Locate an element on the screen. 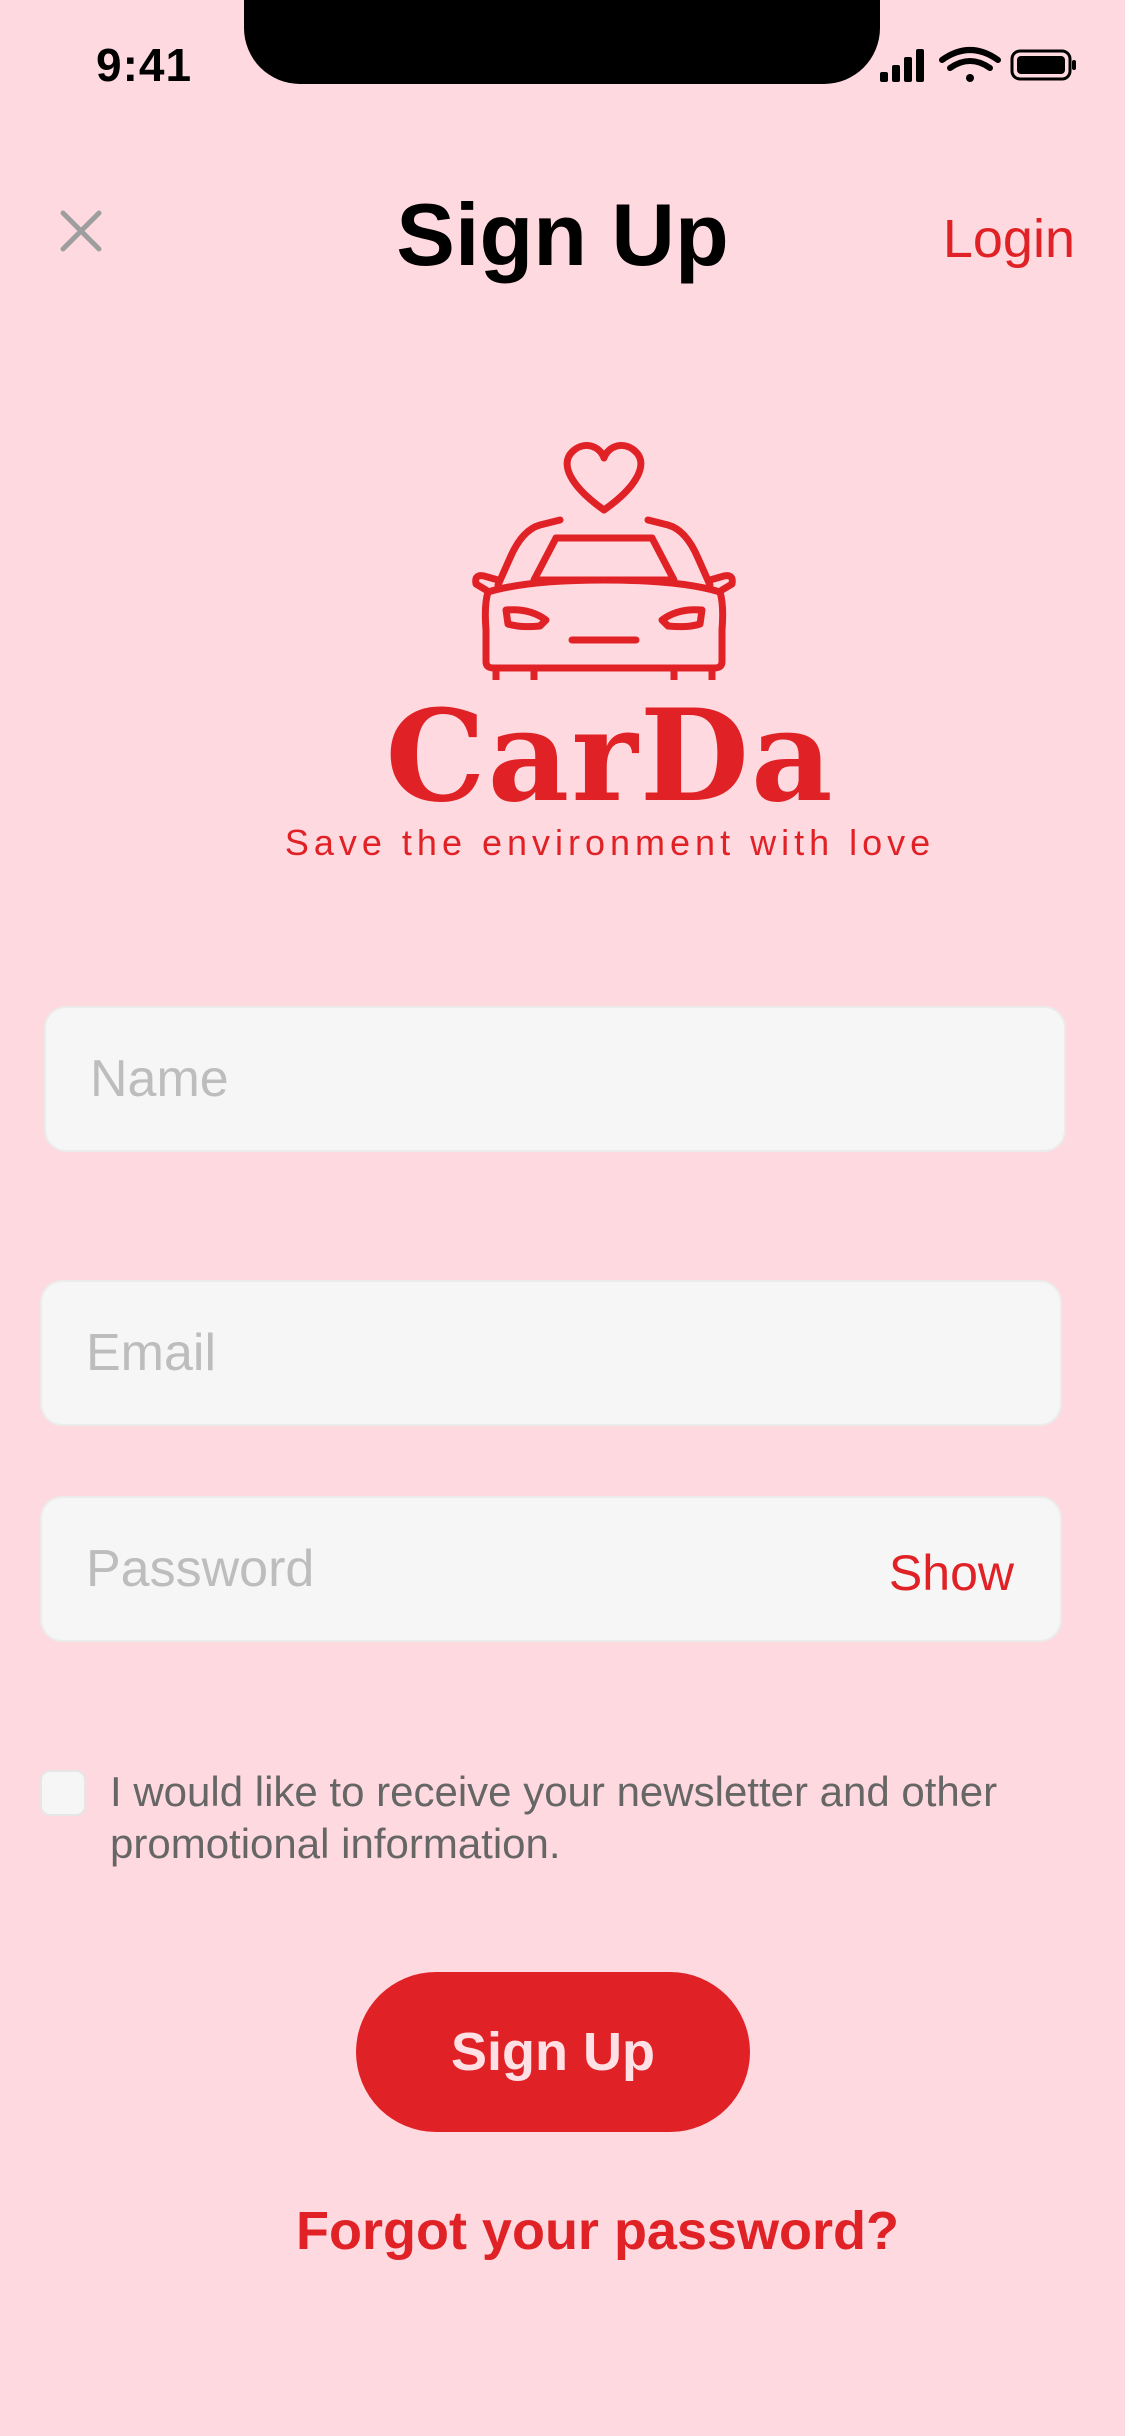 Image resolution: width=1125 pixels, height=2436 pixels. status-bar: 9:41 is located at coordinates (562, 65).